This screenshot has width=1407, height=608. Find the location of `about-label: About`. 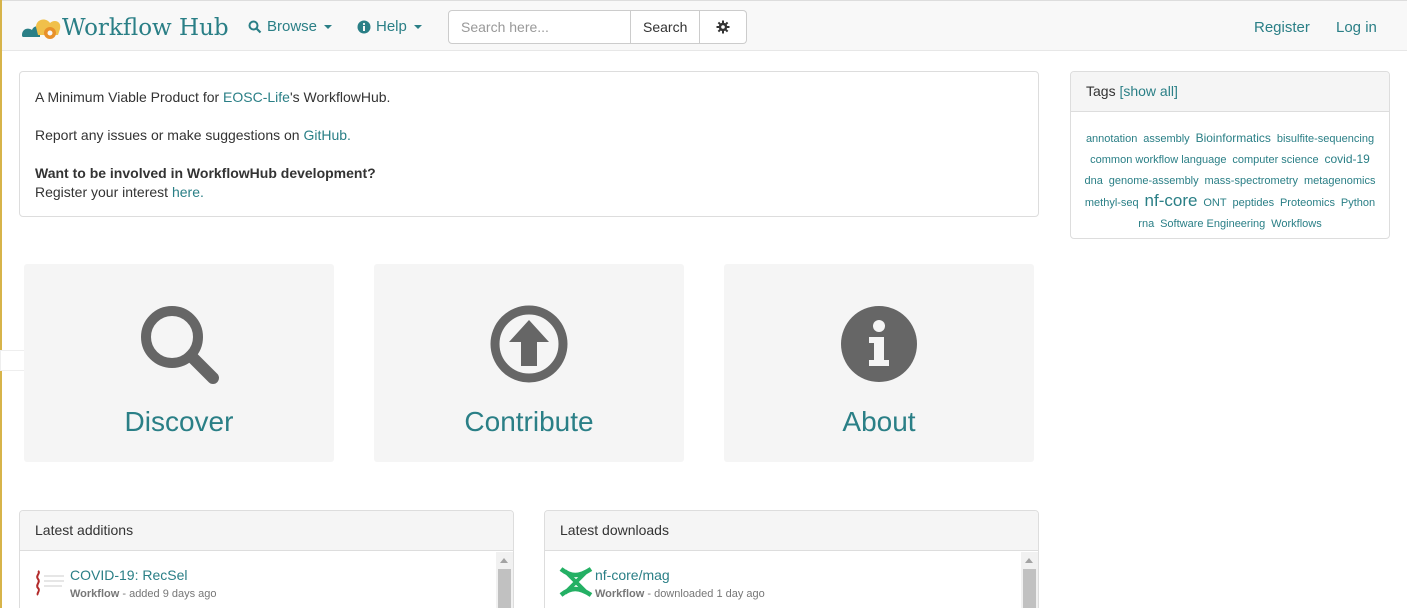

about-label: About is located at coordinates (879, 421).